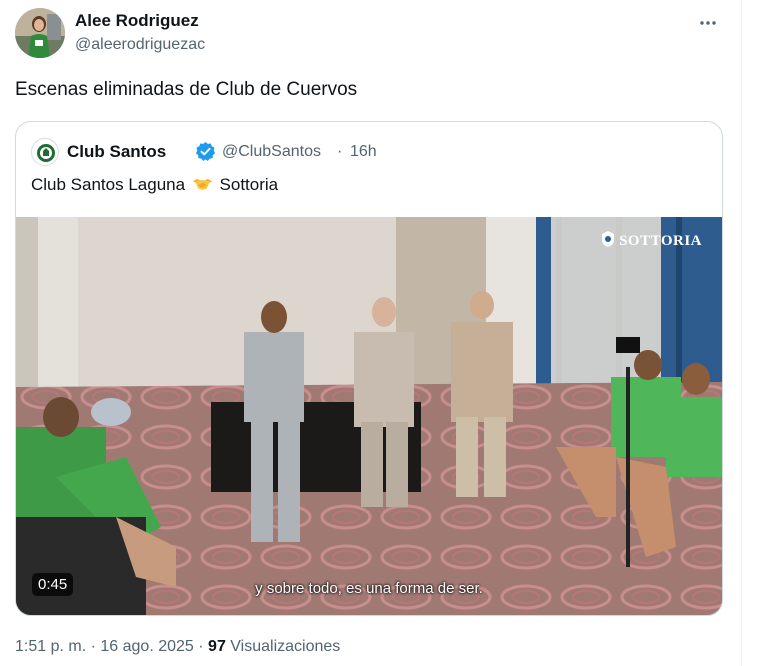 This screenshot has width=757, height=666. Describe the element at coordinates (249, 184) in the screenshot. I see `quoted-text-part2: Sottoria` at that location.